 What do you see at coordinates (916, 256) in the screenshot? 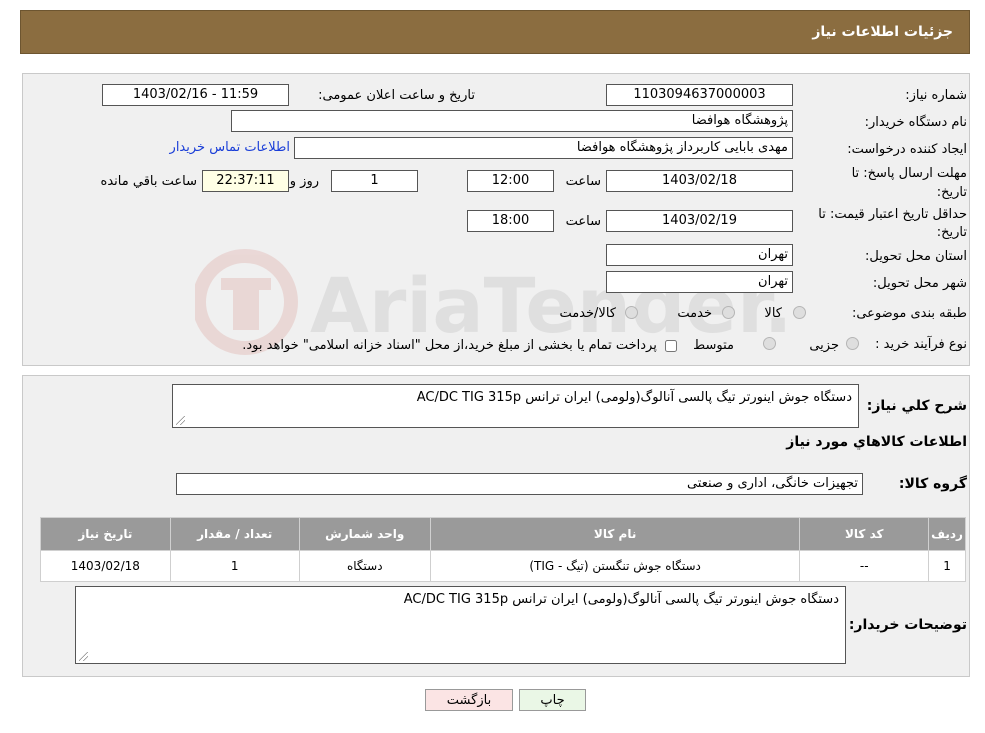
I see `province-label: استان محل تحویل:` at bounding box center [916, 256].